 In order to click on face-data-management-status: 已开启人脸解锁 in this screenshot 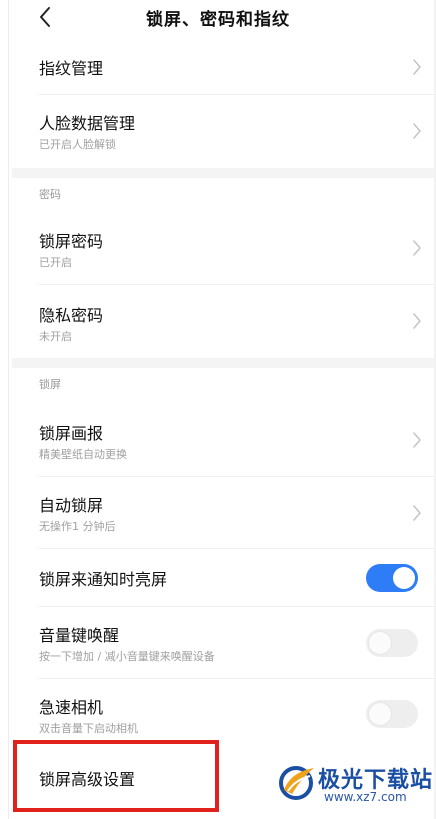, I will do `click(77, 144)`.